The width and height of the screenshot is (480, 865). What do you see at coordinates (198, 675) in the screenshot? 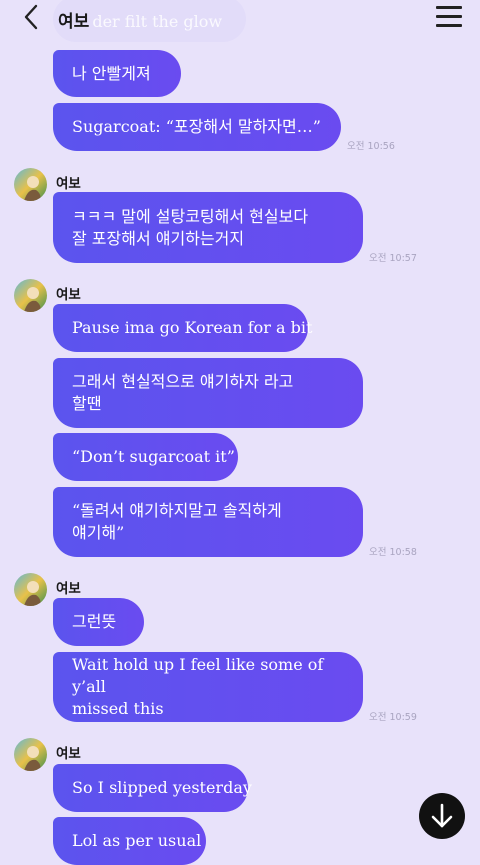
I see `message-line: Wait hold up I feel like some of y’all` at bounding box center [198, 675].